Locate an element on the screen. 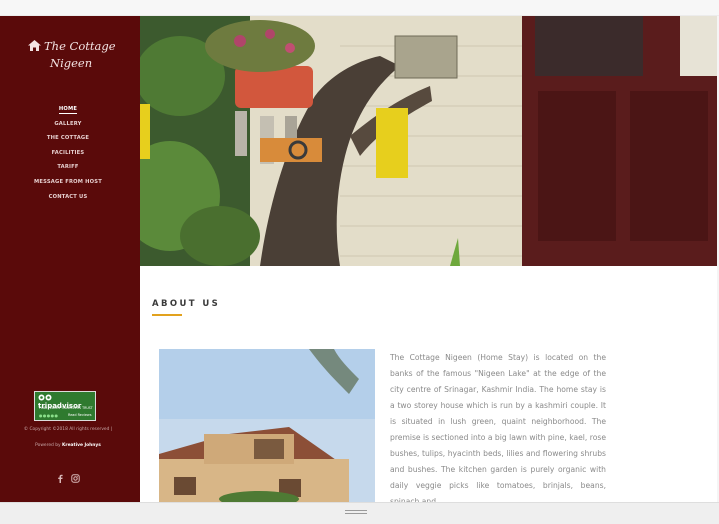 This screenshot has height=524, width=719. tripadvisor-tagline: FIND PLACES TRAVELLERS TRUST is located at coordinates (66, 408).